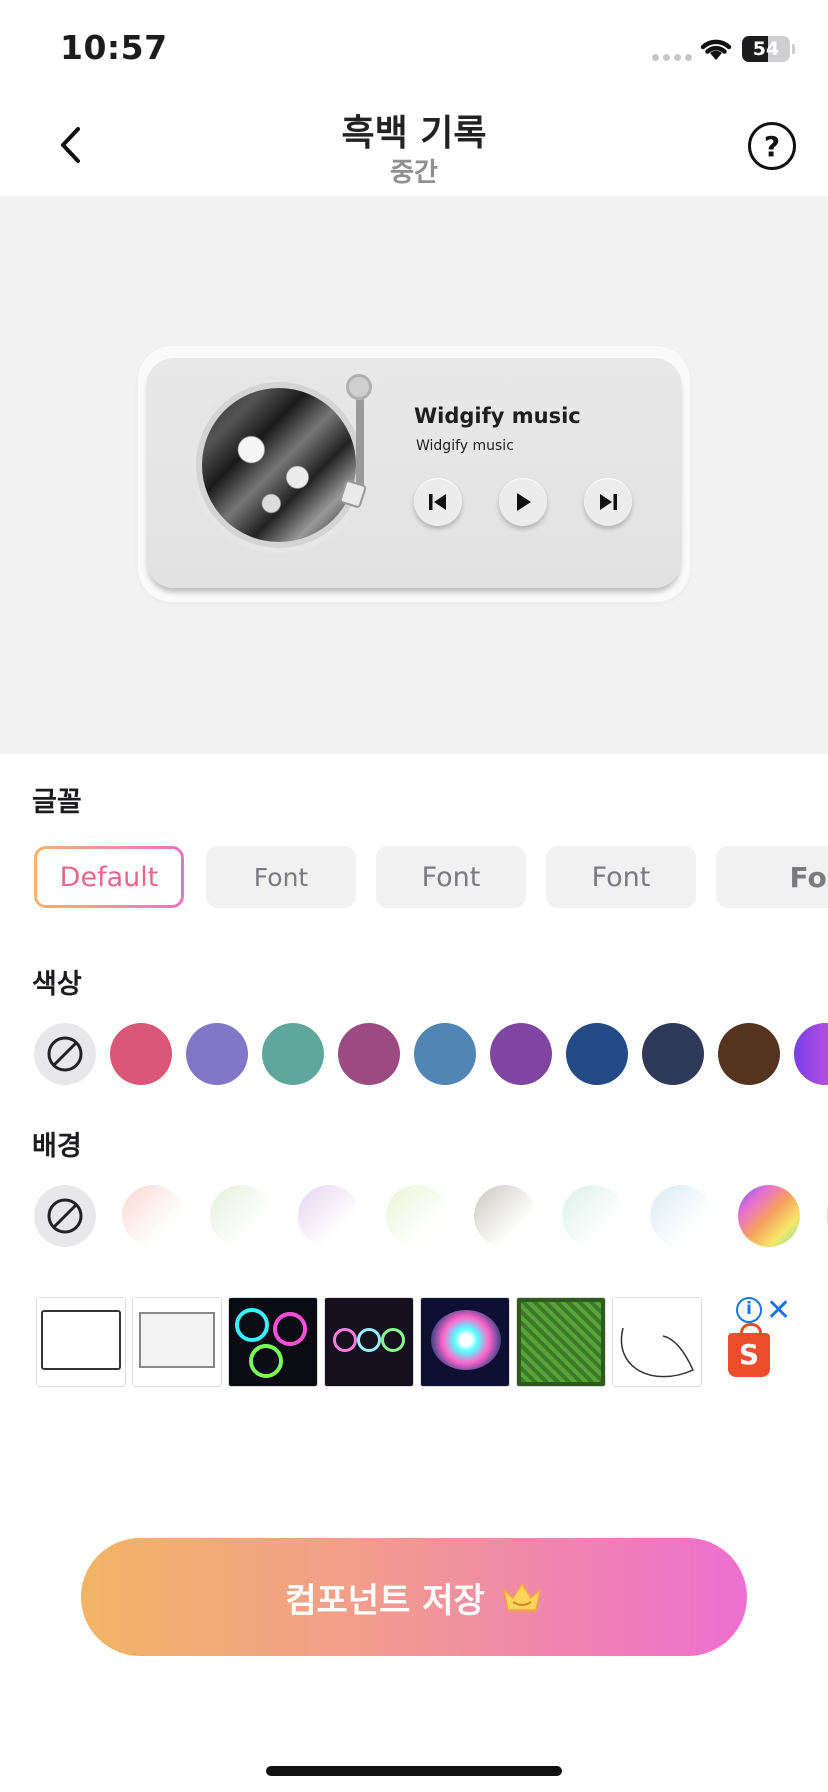 The height and width of the screenshot is (1792, 828). Describe the element at coordinates (414, 50) in the screenshot. I see `status-bar: 10:57 54` at that location.